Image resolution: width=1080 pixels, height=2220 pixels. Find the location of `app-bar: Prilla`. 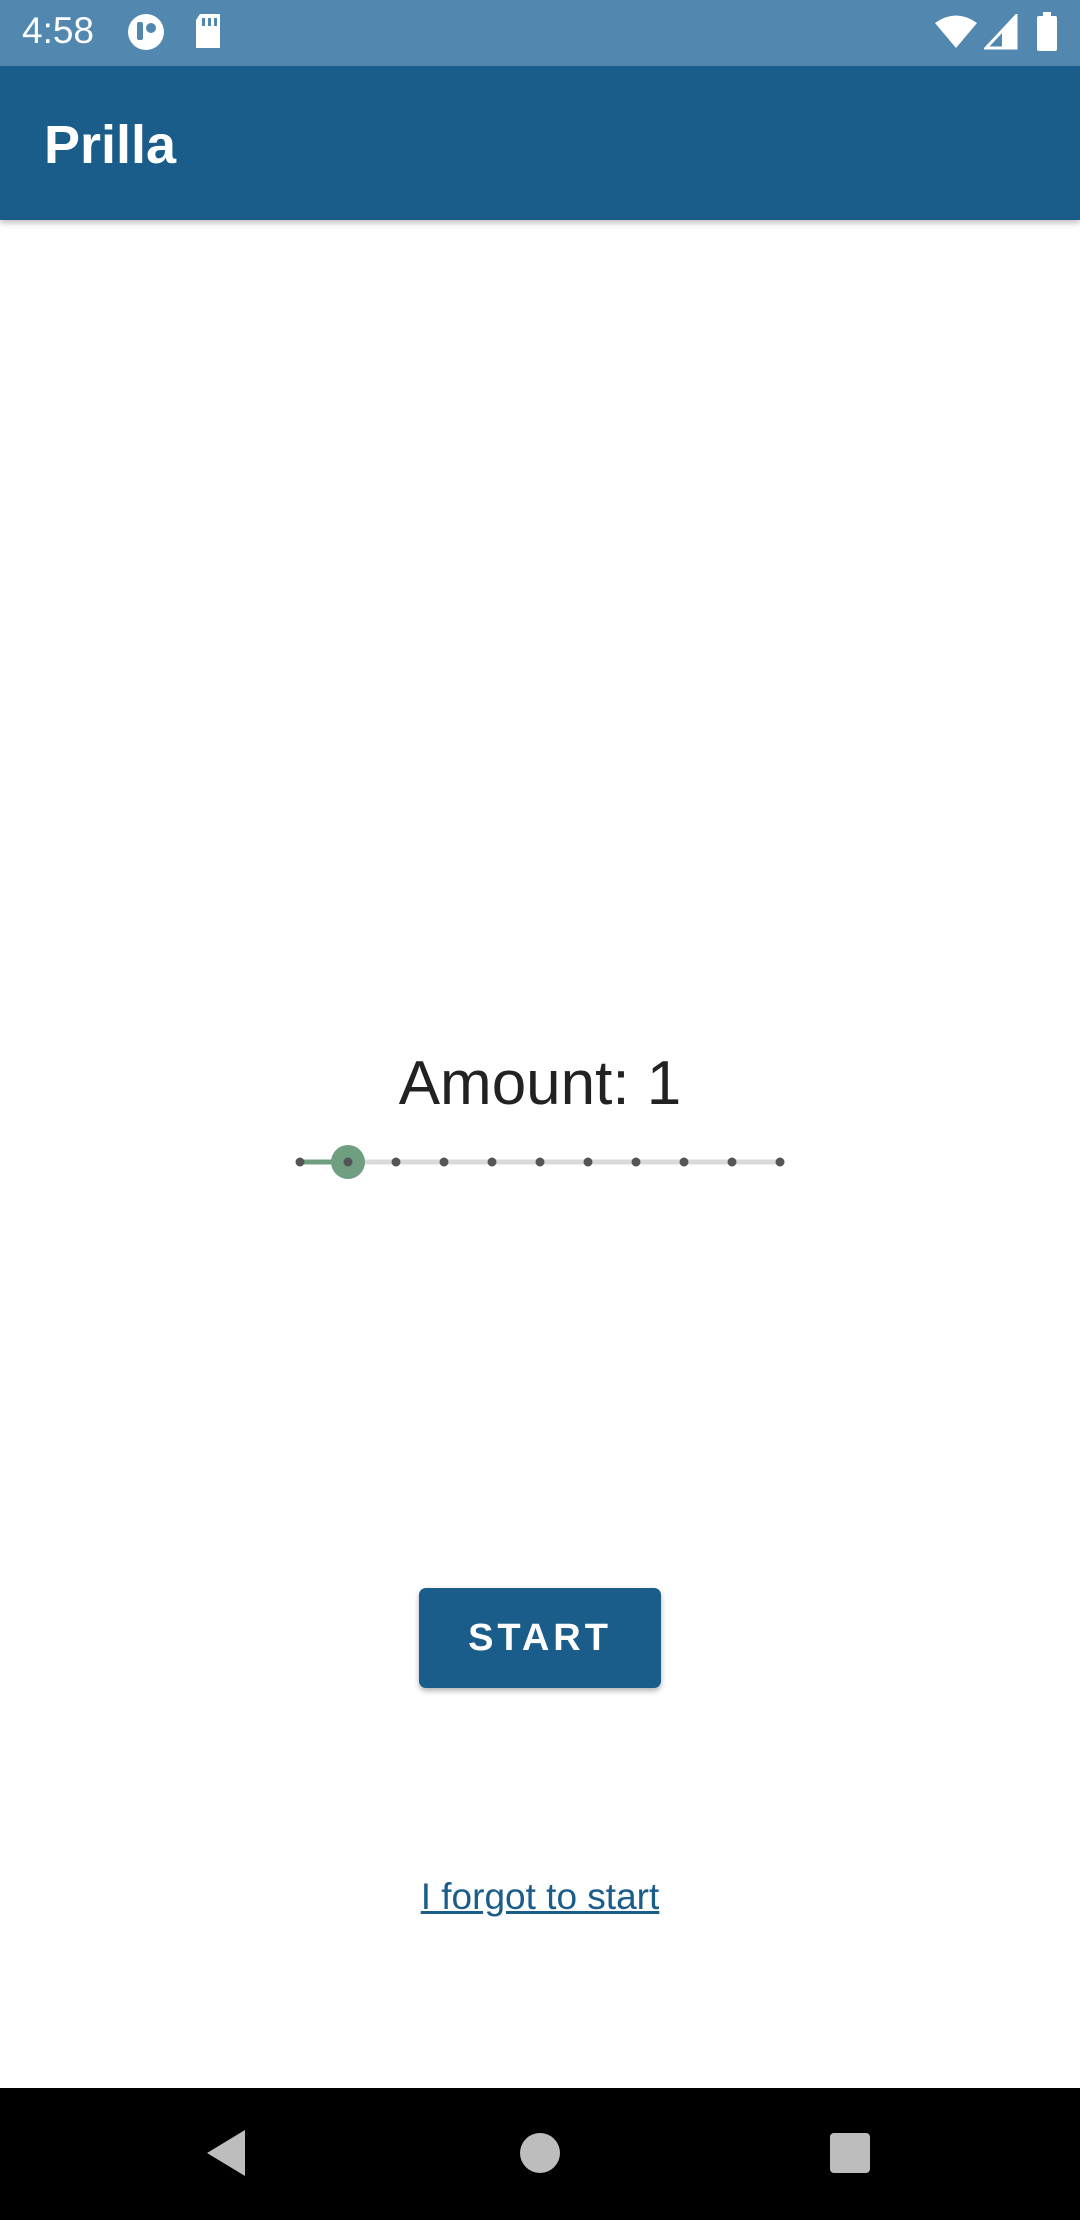

app-bar: Prilla is located at coordinates (540, 143).